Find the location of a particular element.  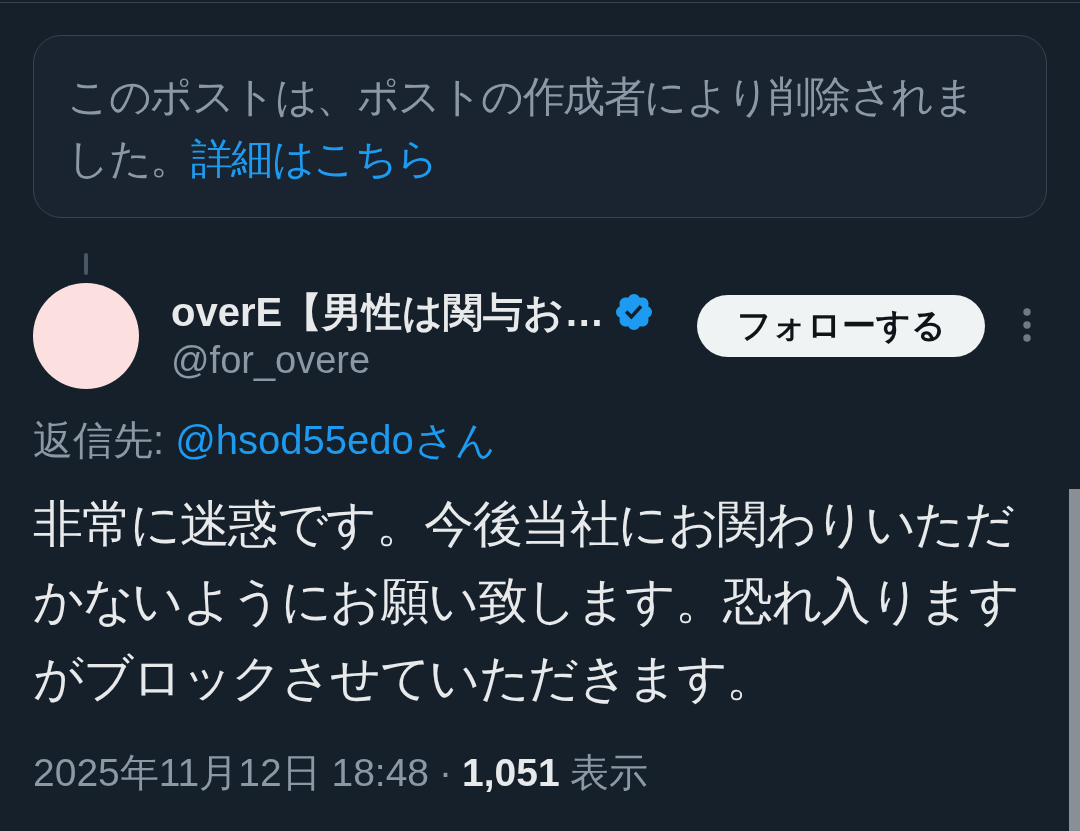

reply-to-text: 返信先: @hsod55edoさん is located at coordinates (265, 440).